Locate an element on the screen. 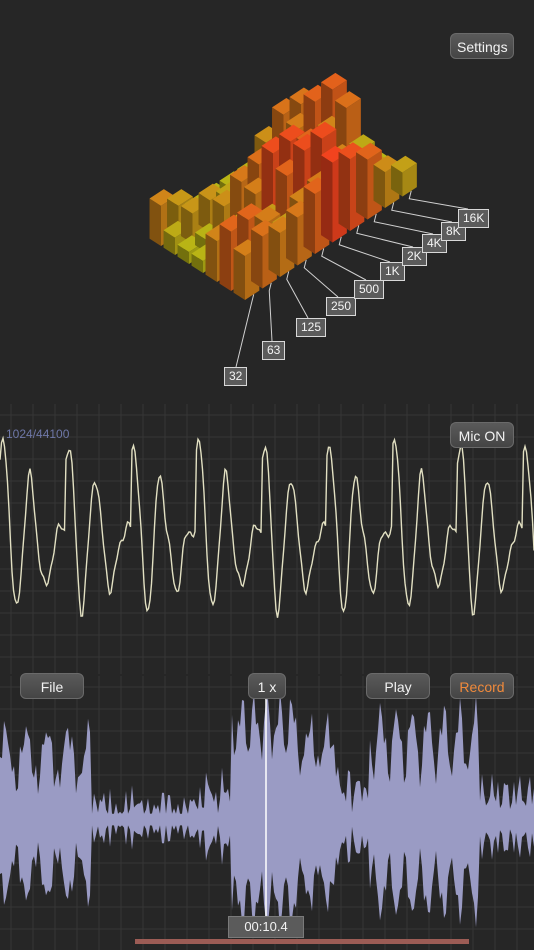  settings-button: Settings is located at coordinates (482, 46).